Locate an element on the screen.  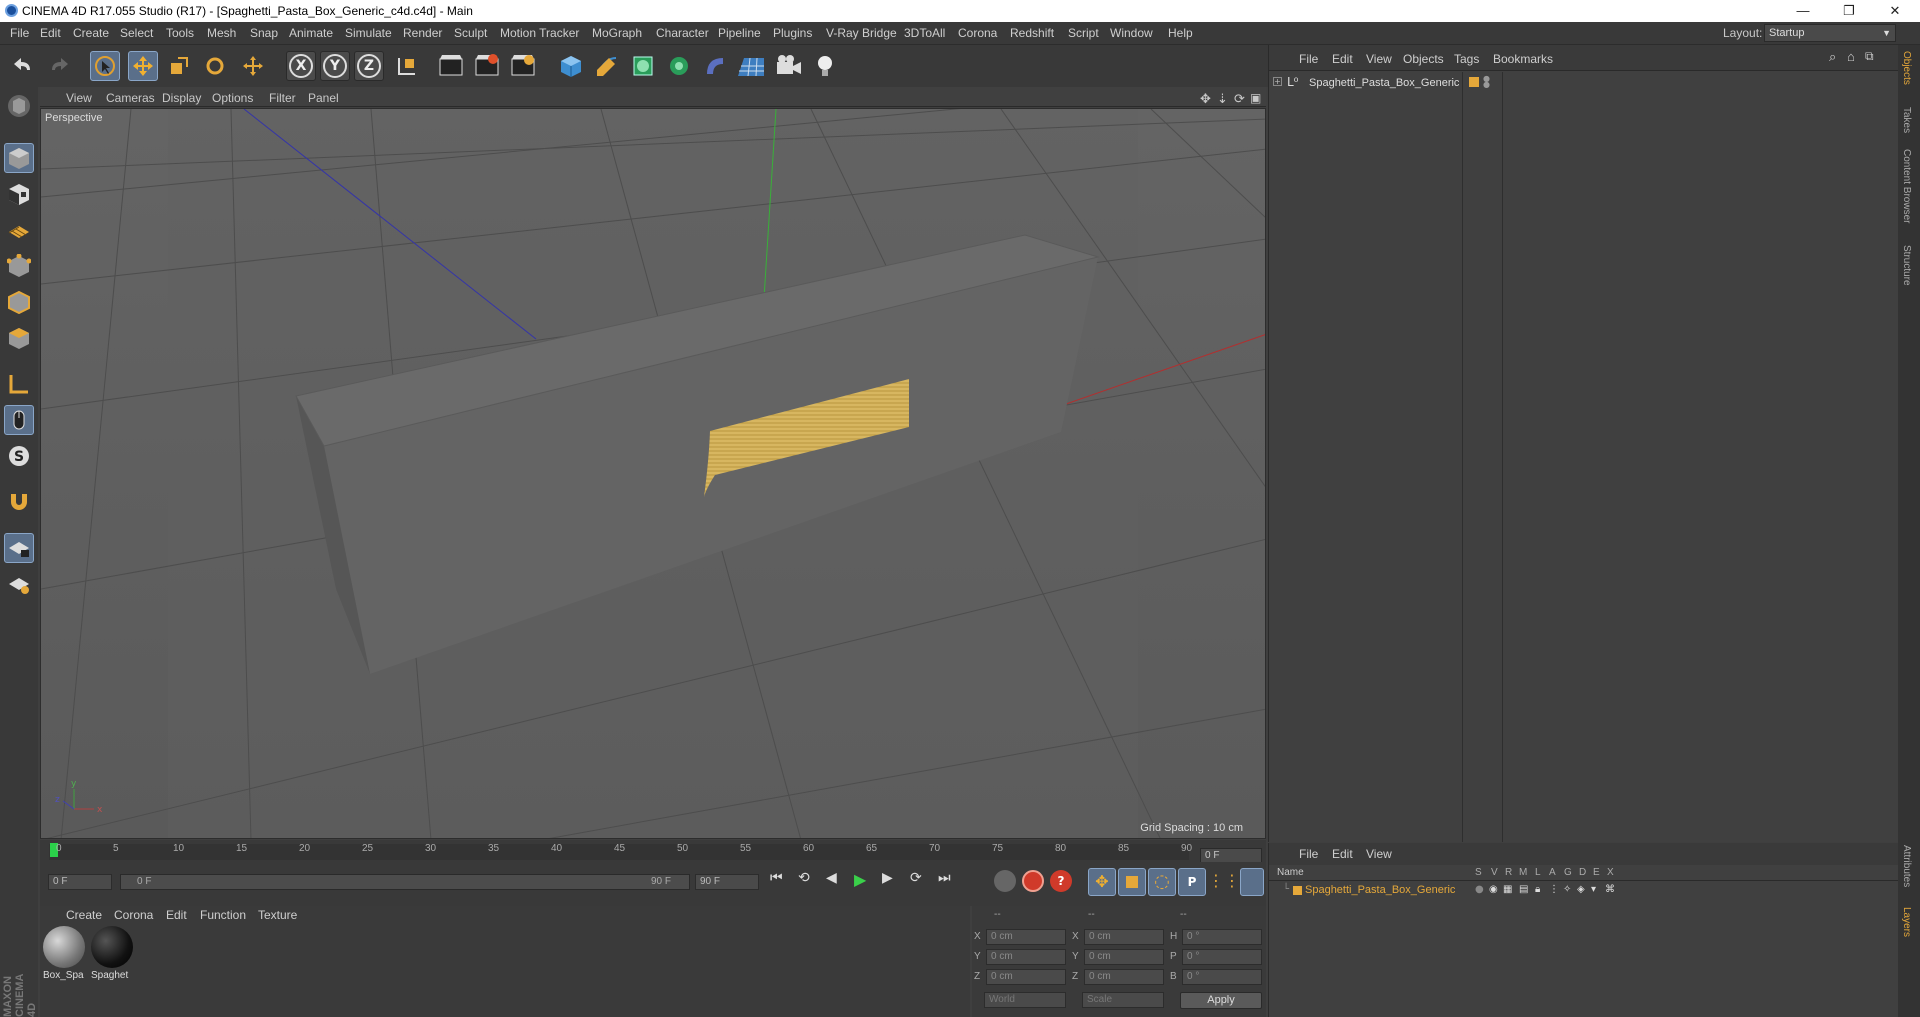
z-axis-lock-button: Z is located at coordinates (369, 66).